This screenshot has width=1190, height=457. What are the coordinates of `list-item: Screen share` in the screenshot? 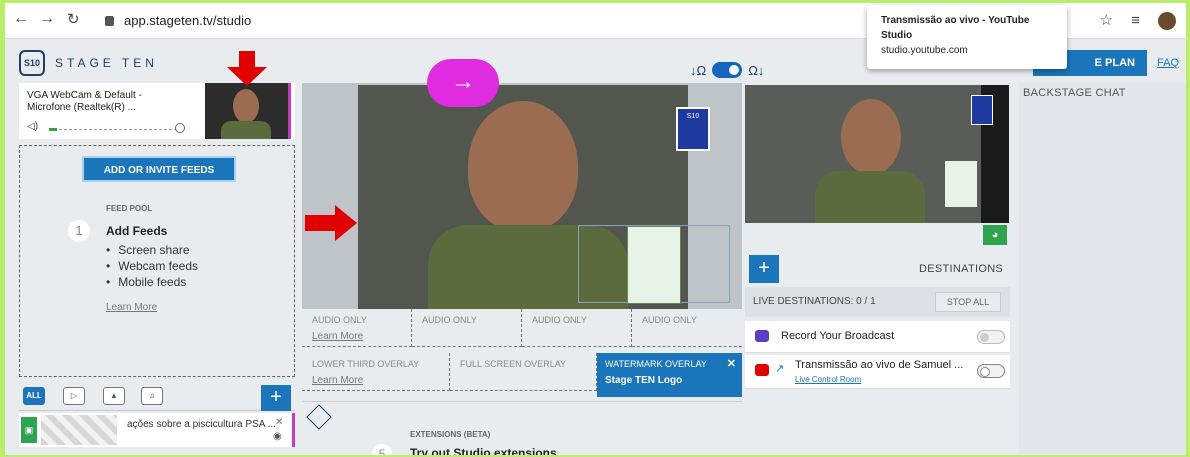 It's located at (152, 250).